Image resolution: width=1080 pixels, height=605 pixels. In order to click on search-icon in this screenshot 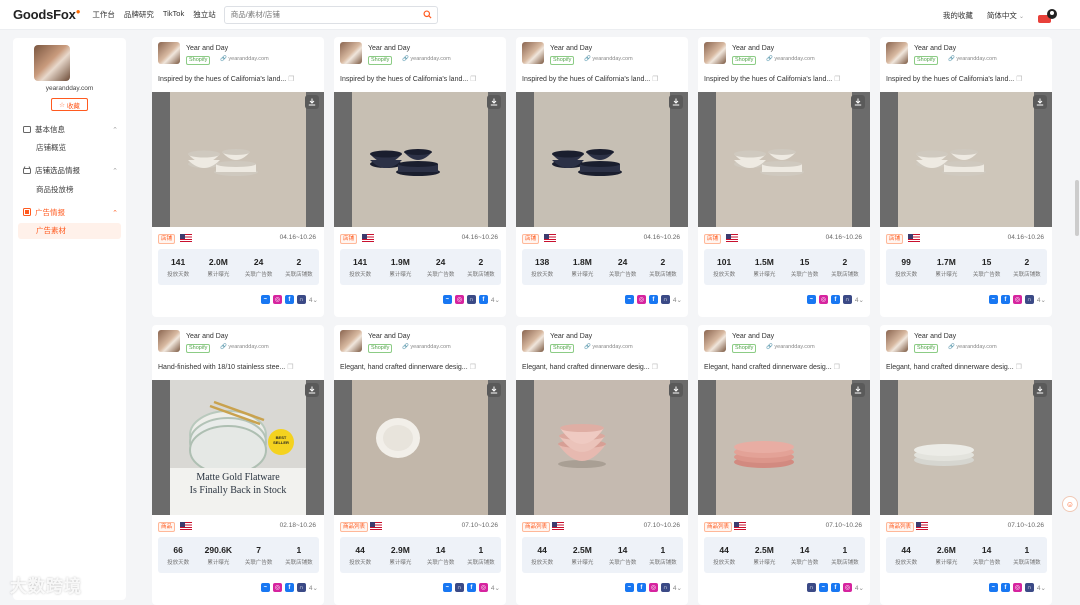, I will do `click(428, 15)`.